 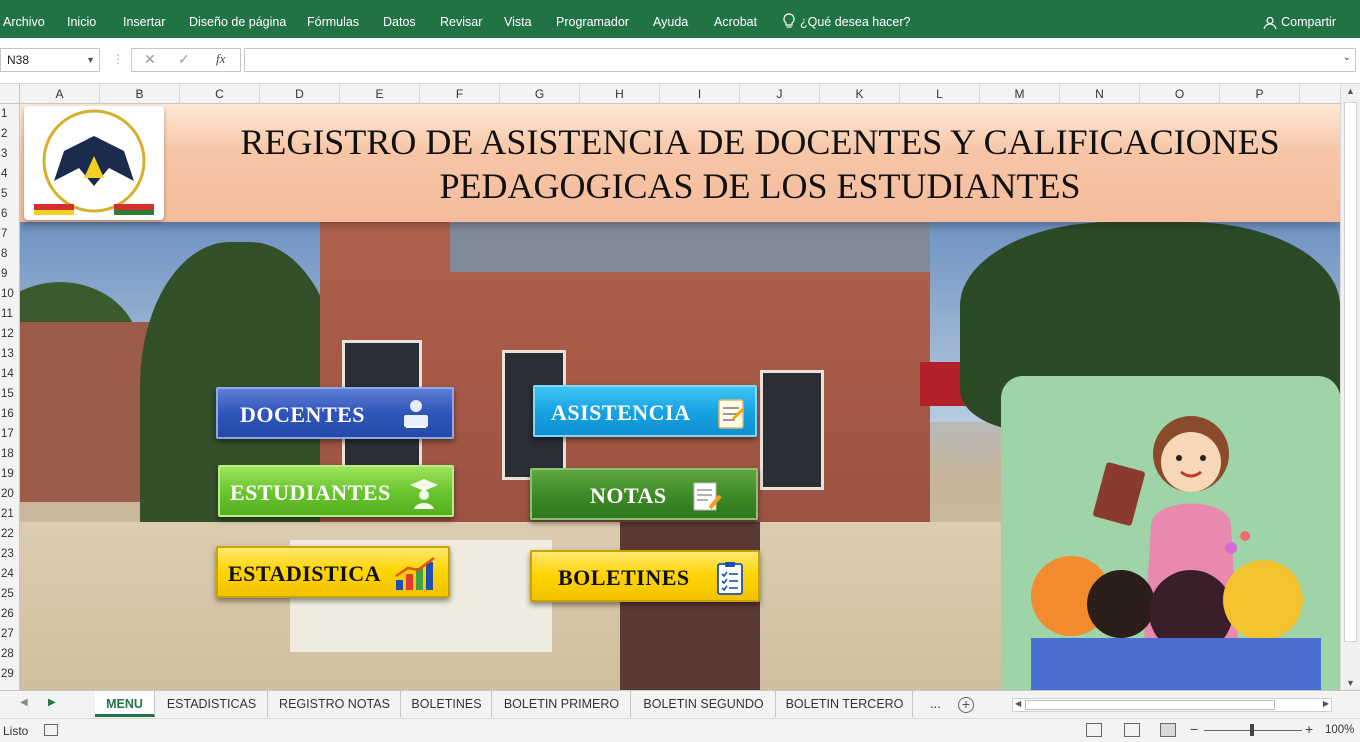 I want to click on select-all-corner, so click(x=10, y=94).